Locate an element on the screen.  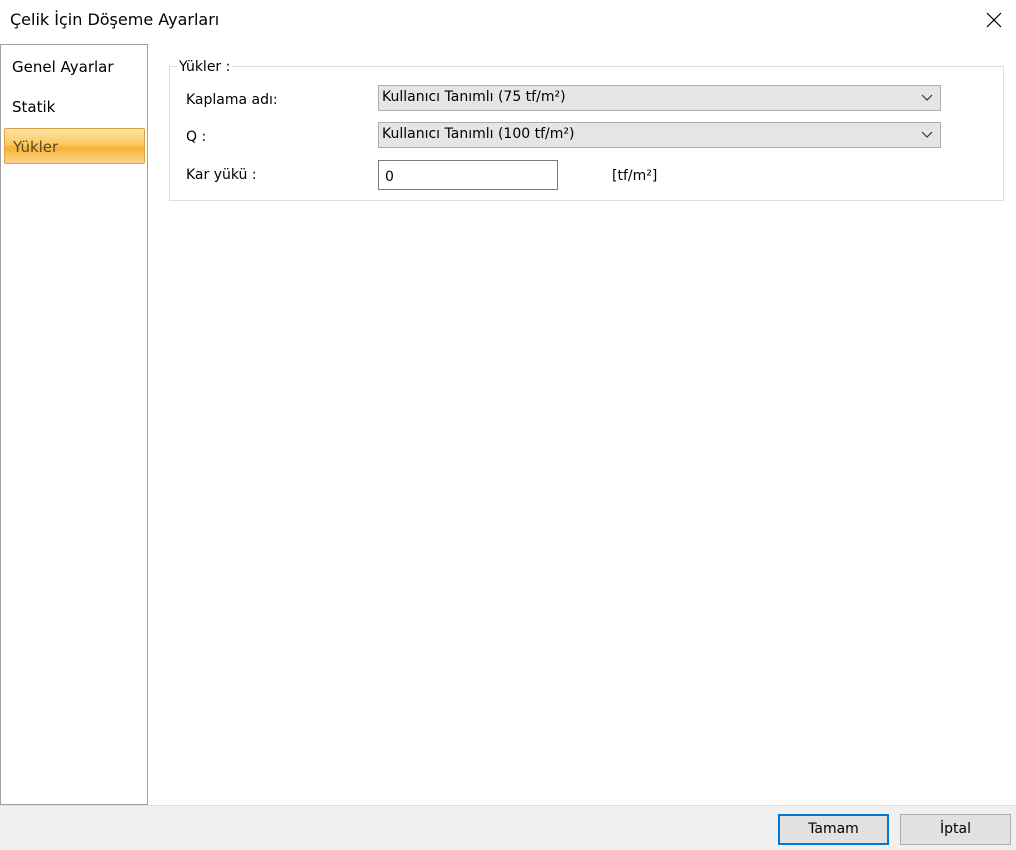
sidebar-item-statik: Statik is located at coordinates (74, 107).